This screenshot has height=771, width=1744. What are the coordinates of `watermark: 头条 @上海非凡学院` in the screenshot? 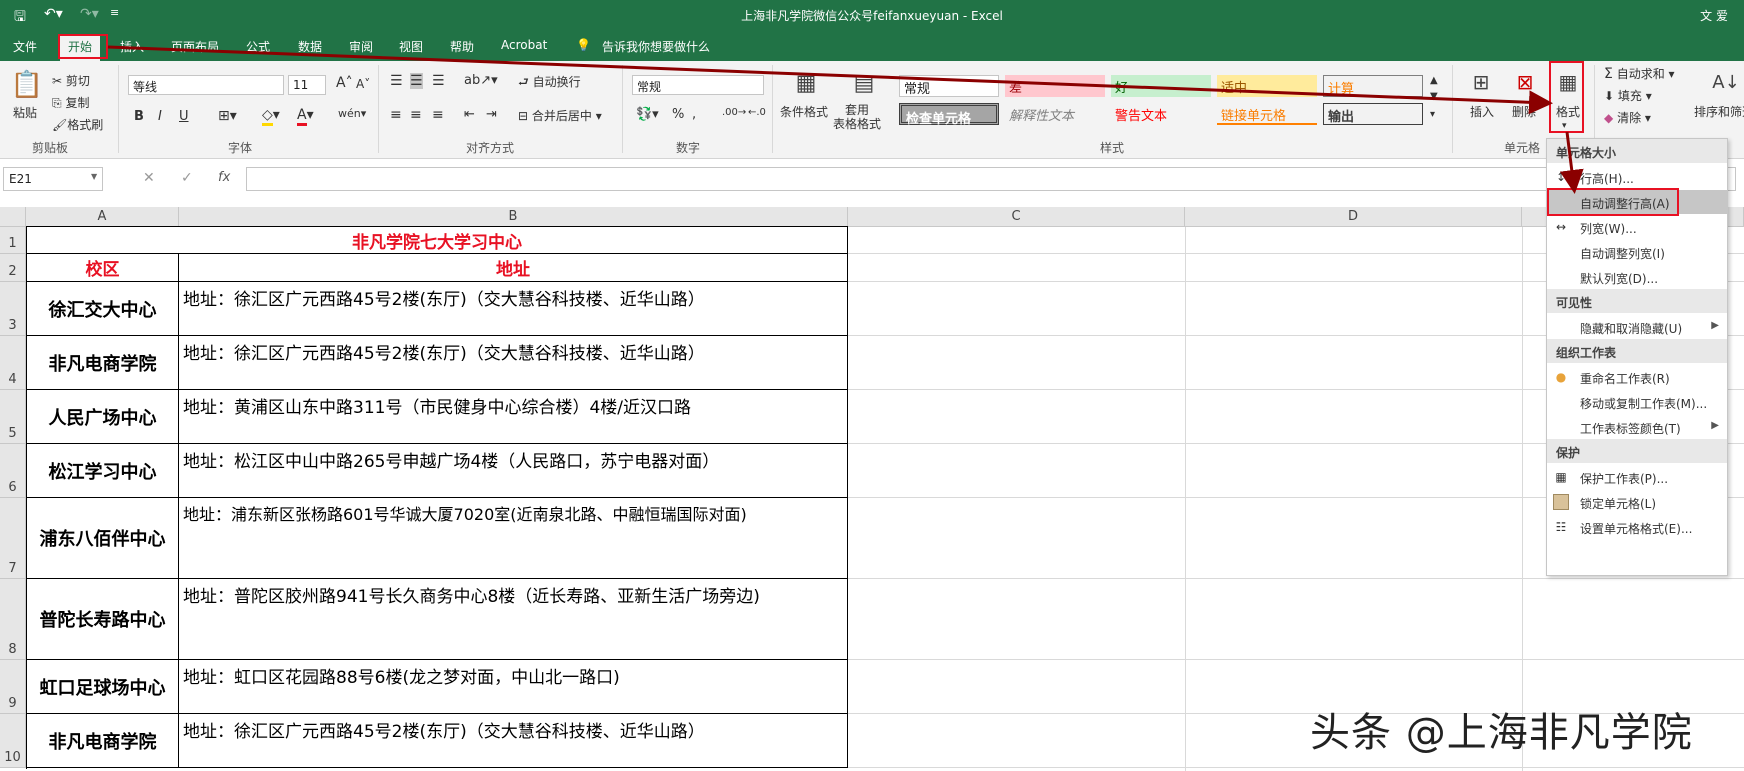 It's located at (1501, 733).